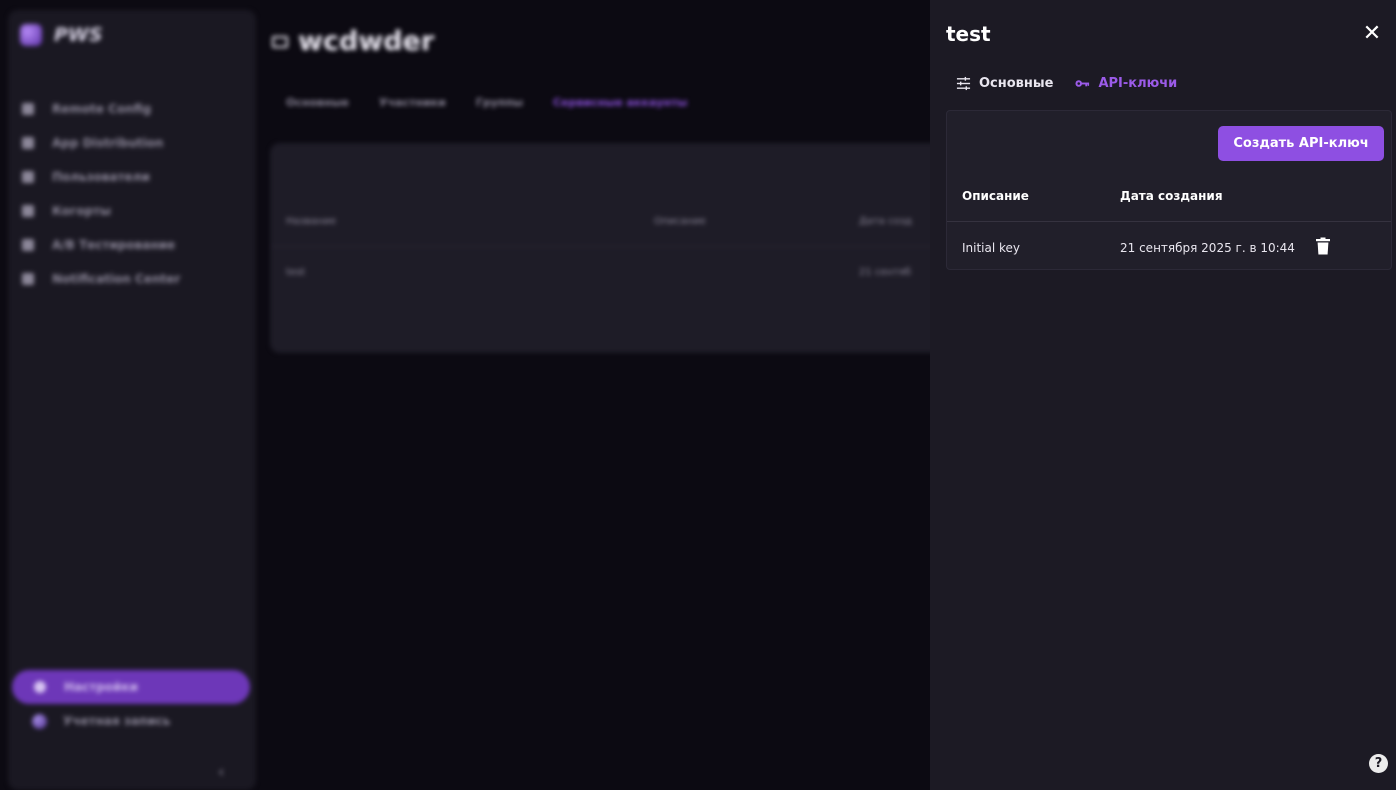 The image size is (1396, 790). I want to click on close-button: ✕, so click(1372, 34).